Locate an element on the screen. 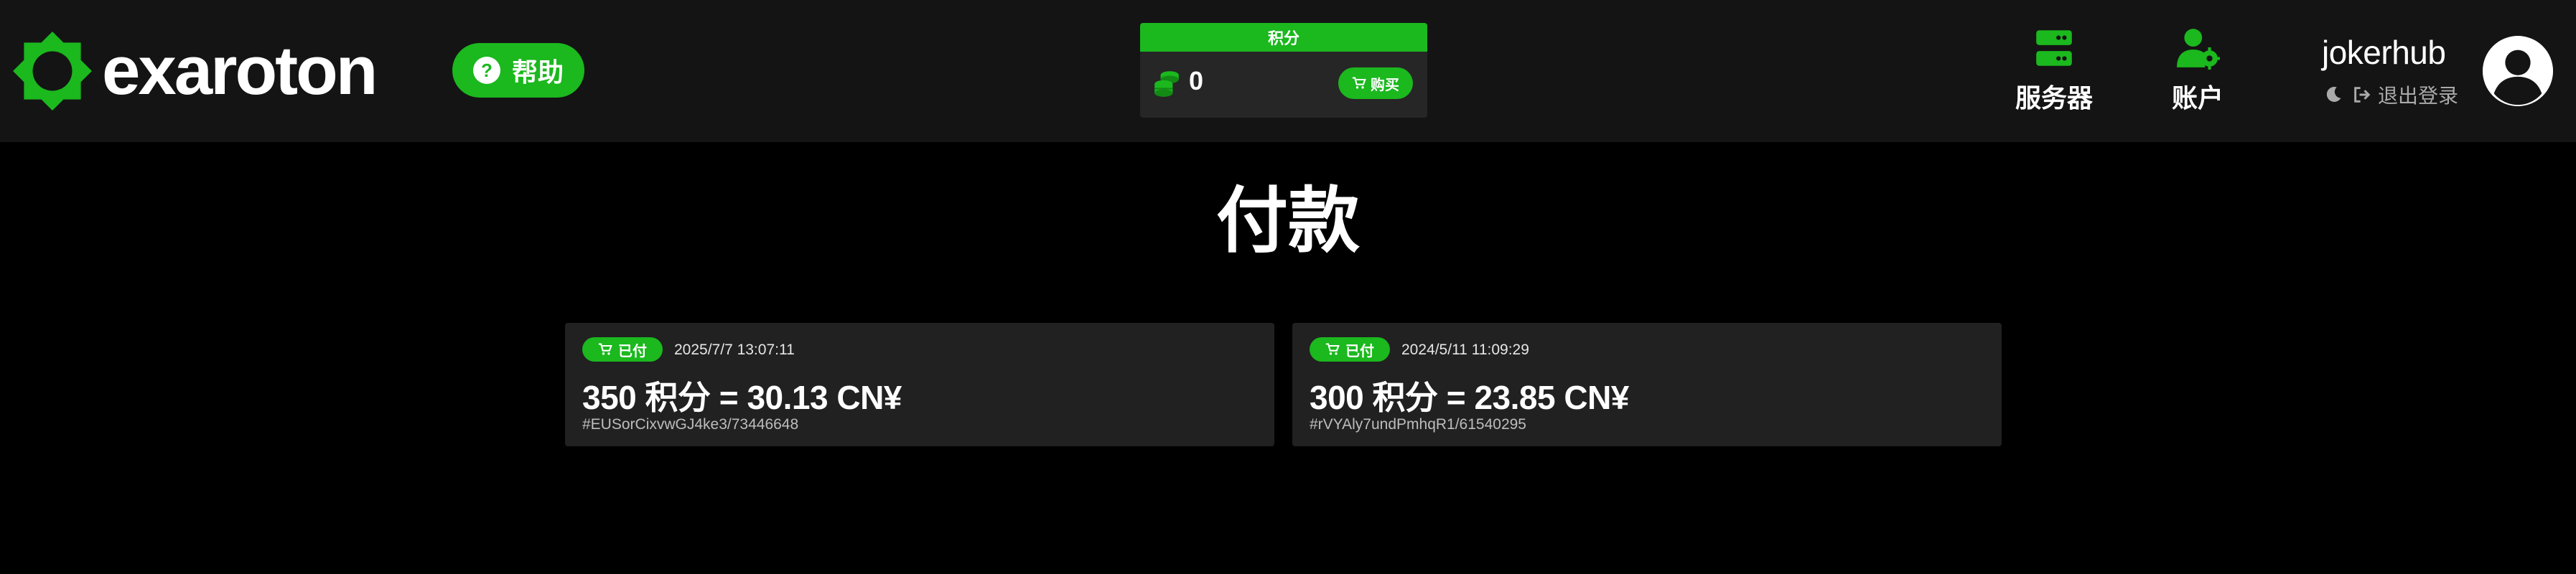 The height and width of the screenshot is (574, 2576). credits-widget: 积分 0 购买 is located at coordinates (1283, 70).